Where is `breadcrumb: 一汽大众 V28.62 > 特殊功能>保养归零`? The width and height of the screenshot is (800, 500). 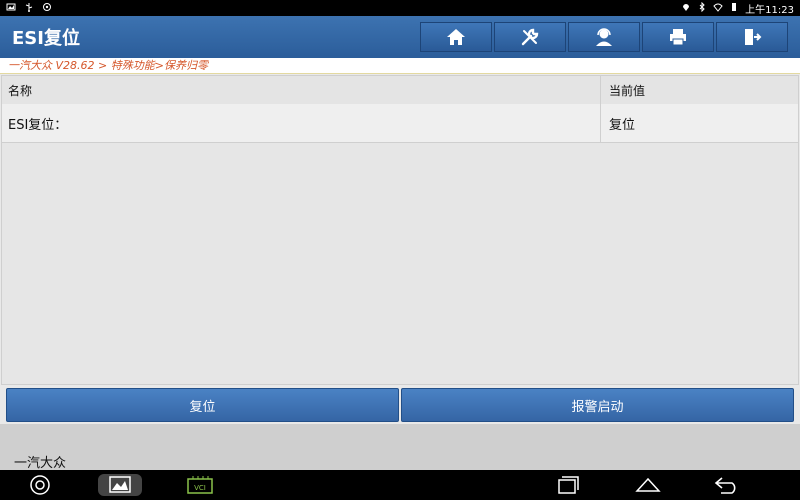 breadcrumb: 一汽大众 V28.62 > 特殊功能>保养归零 is located at coordinates (400, 66).